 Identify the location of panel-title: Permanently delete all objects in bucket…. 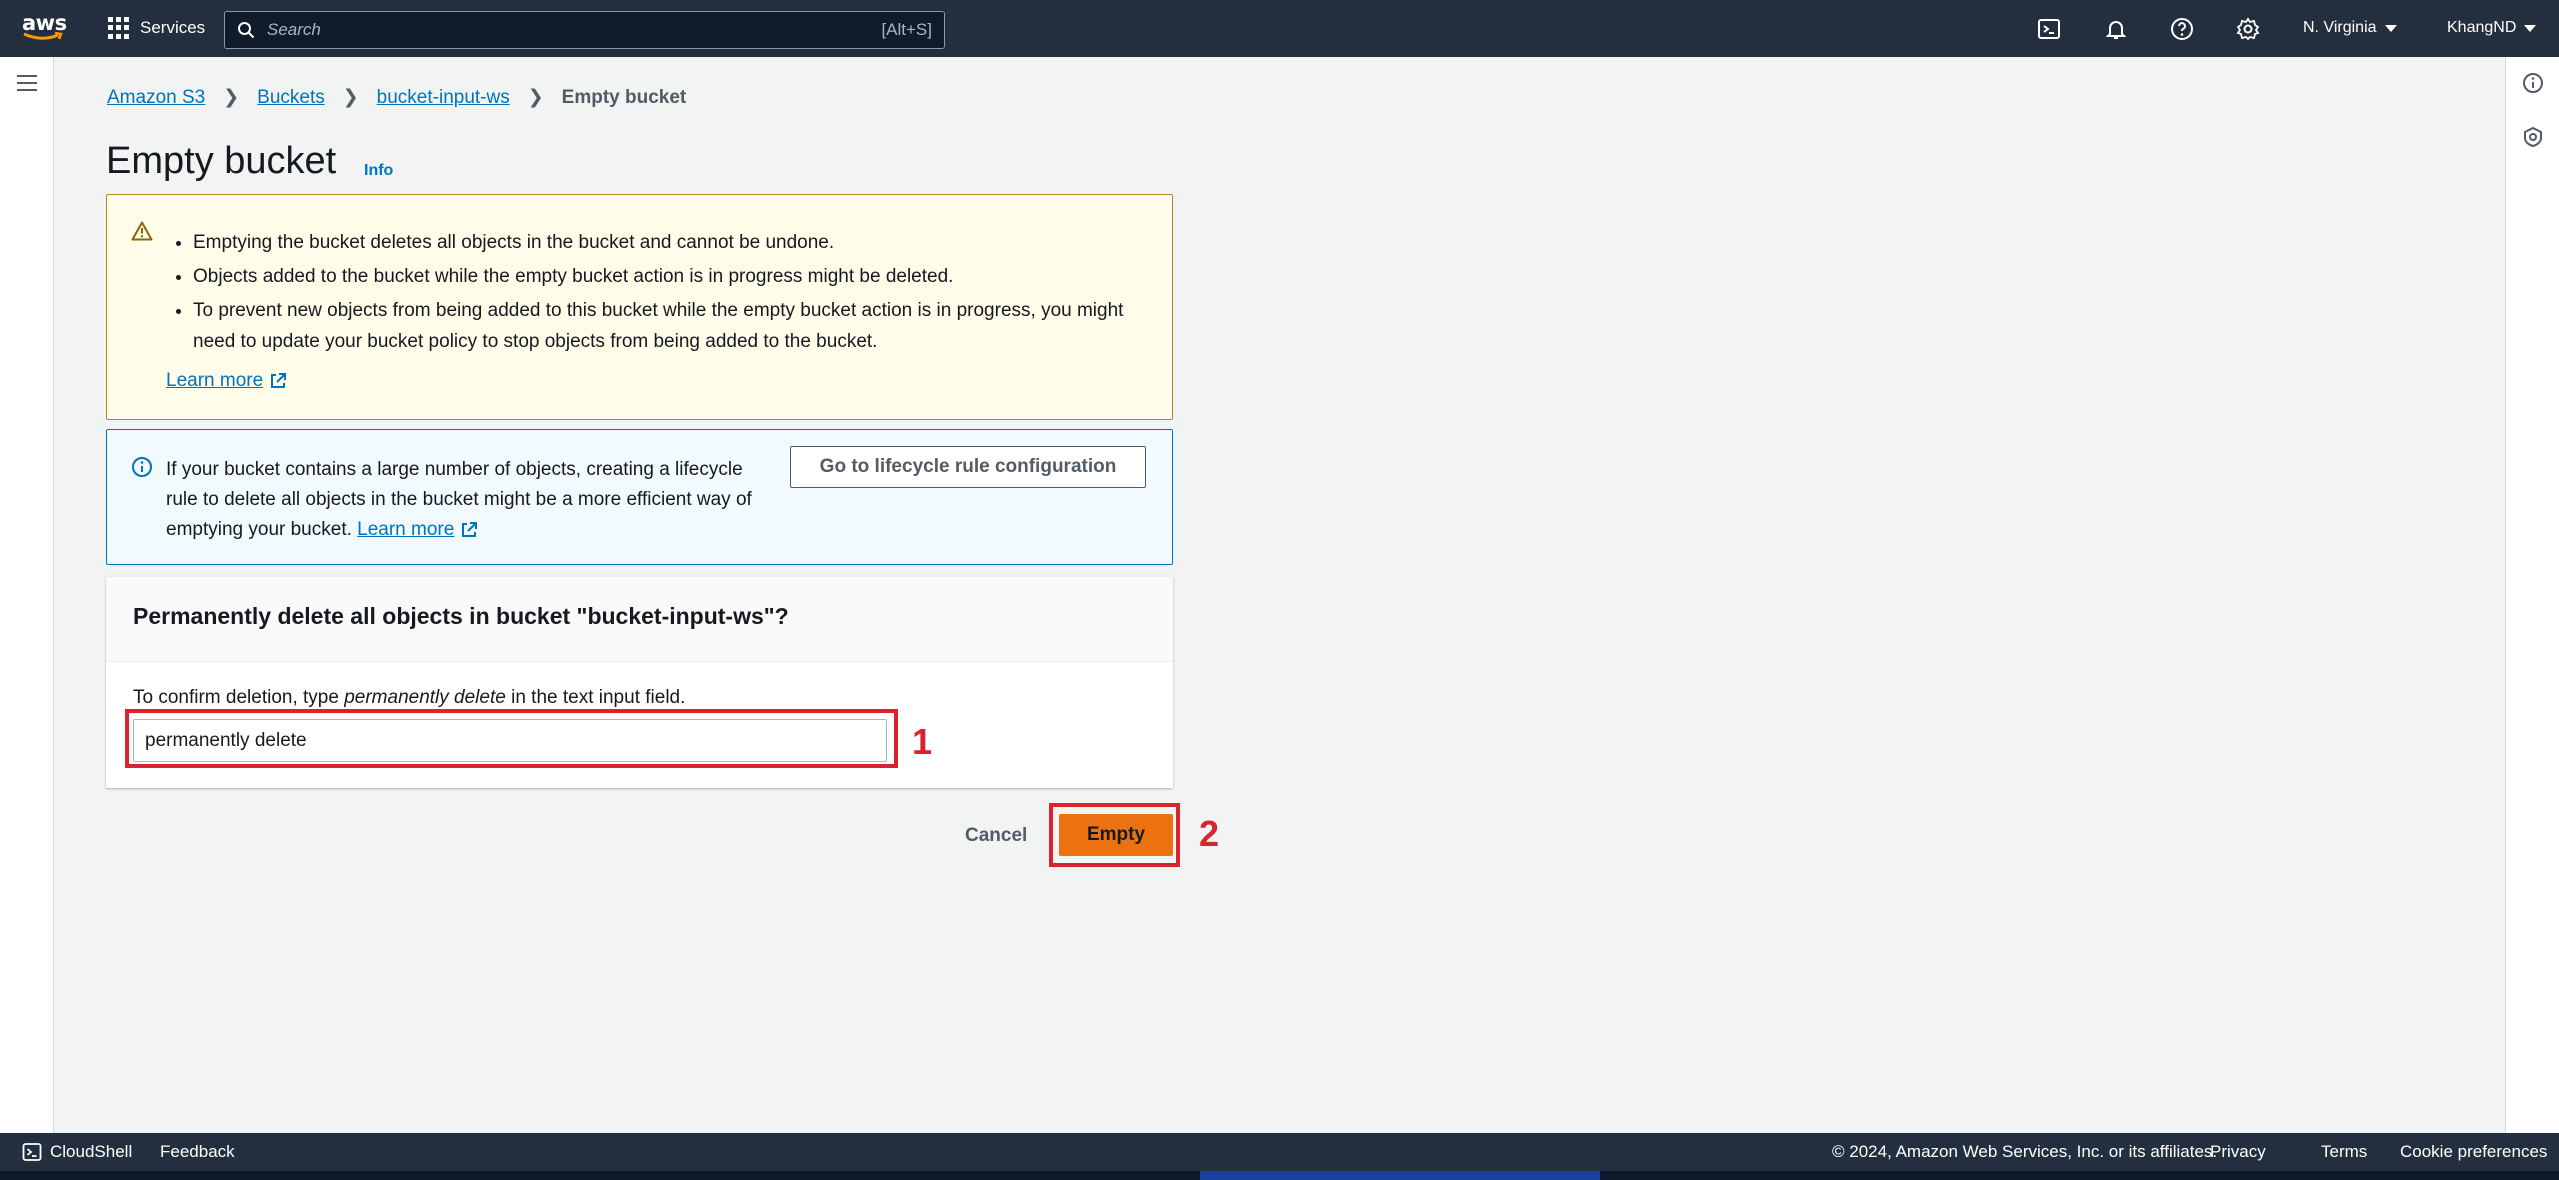
(639, 619).